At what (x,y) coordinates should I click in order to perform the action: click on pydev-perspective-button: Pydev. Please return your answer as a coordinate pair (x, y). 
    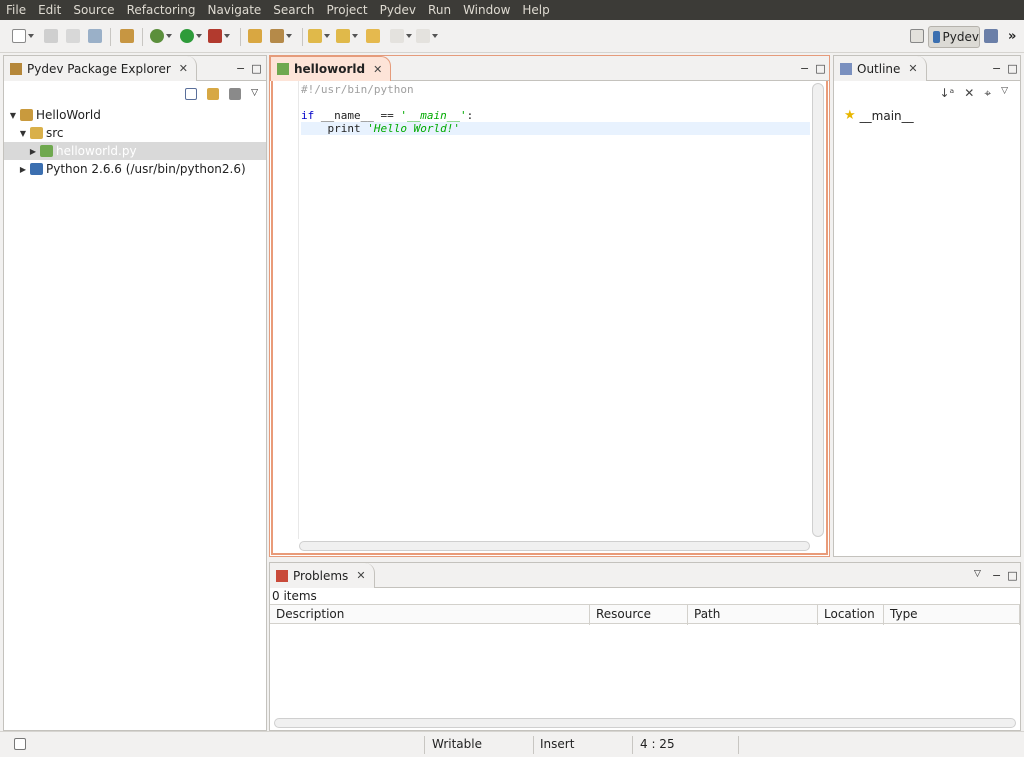
    Looking at the image, I should click on (954, 37).